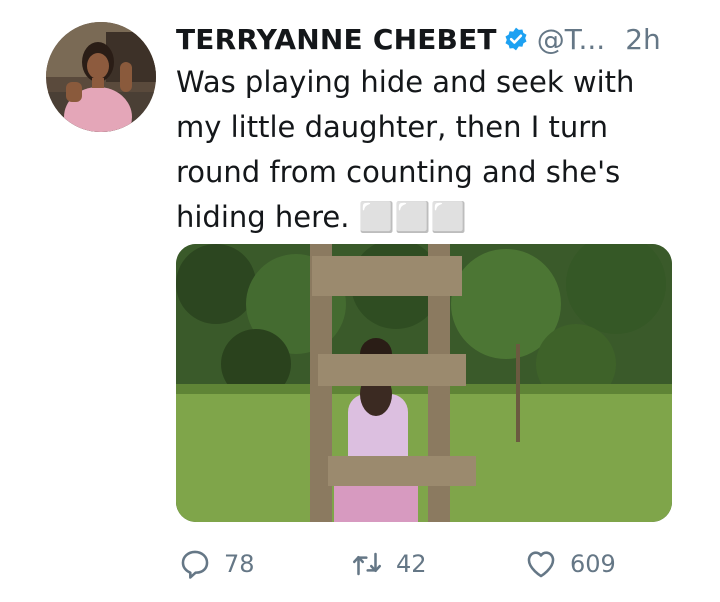 The width and height of the screenshot is (720, 602). Describe the element at coordinates (411, 564) in the screenshot. I see `retweet-count: 42` at that location.